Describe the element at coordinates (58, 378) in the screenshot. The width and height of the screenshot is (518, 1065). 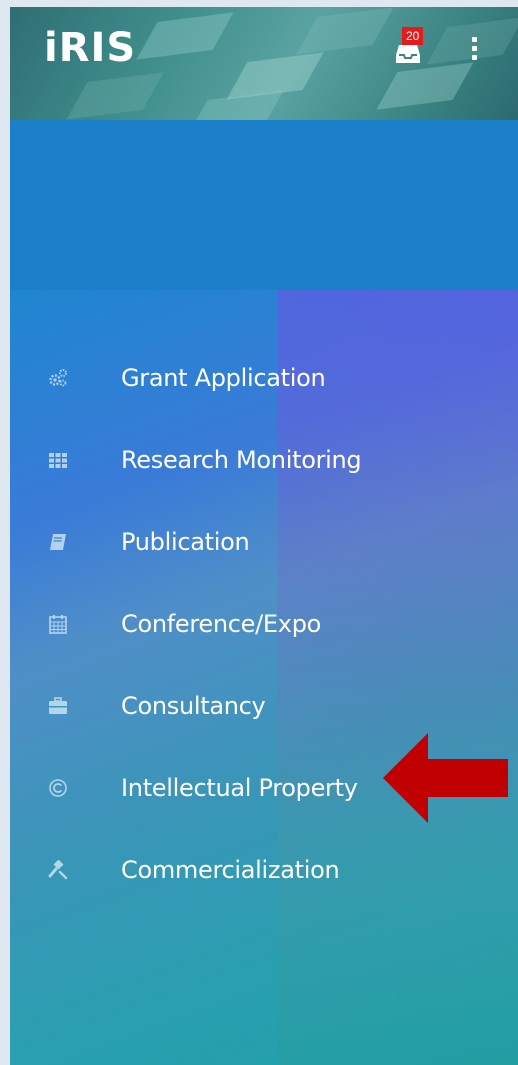
I see `cogs-icon` at that location.